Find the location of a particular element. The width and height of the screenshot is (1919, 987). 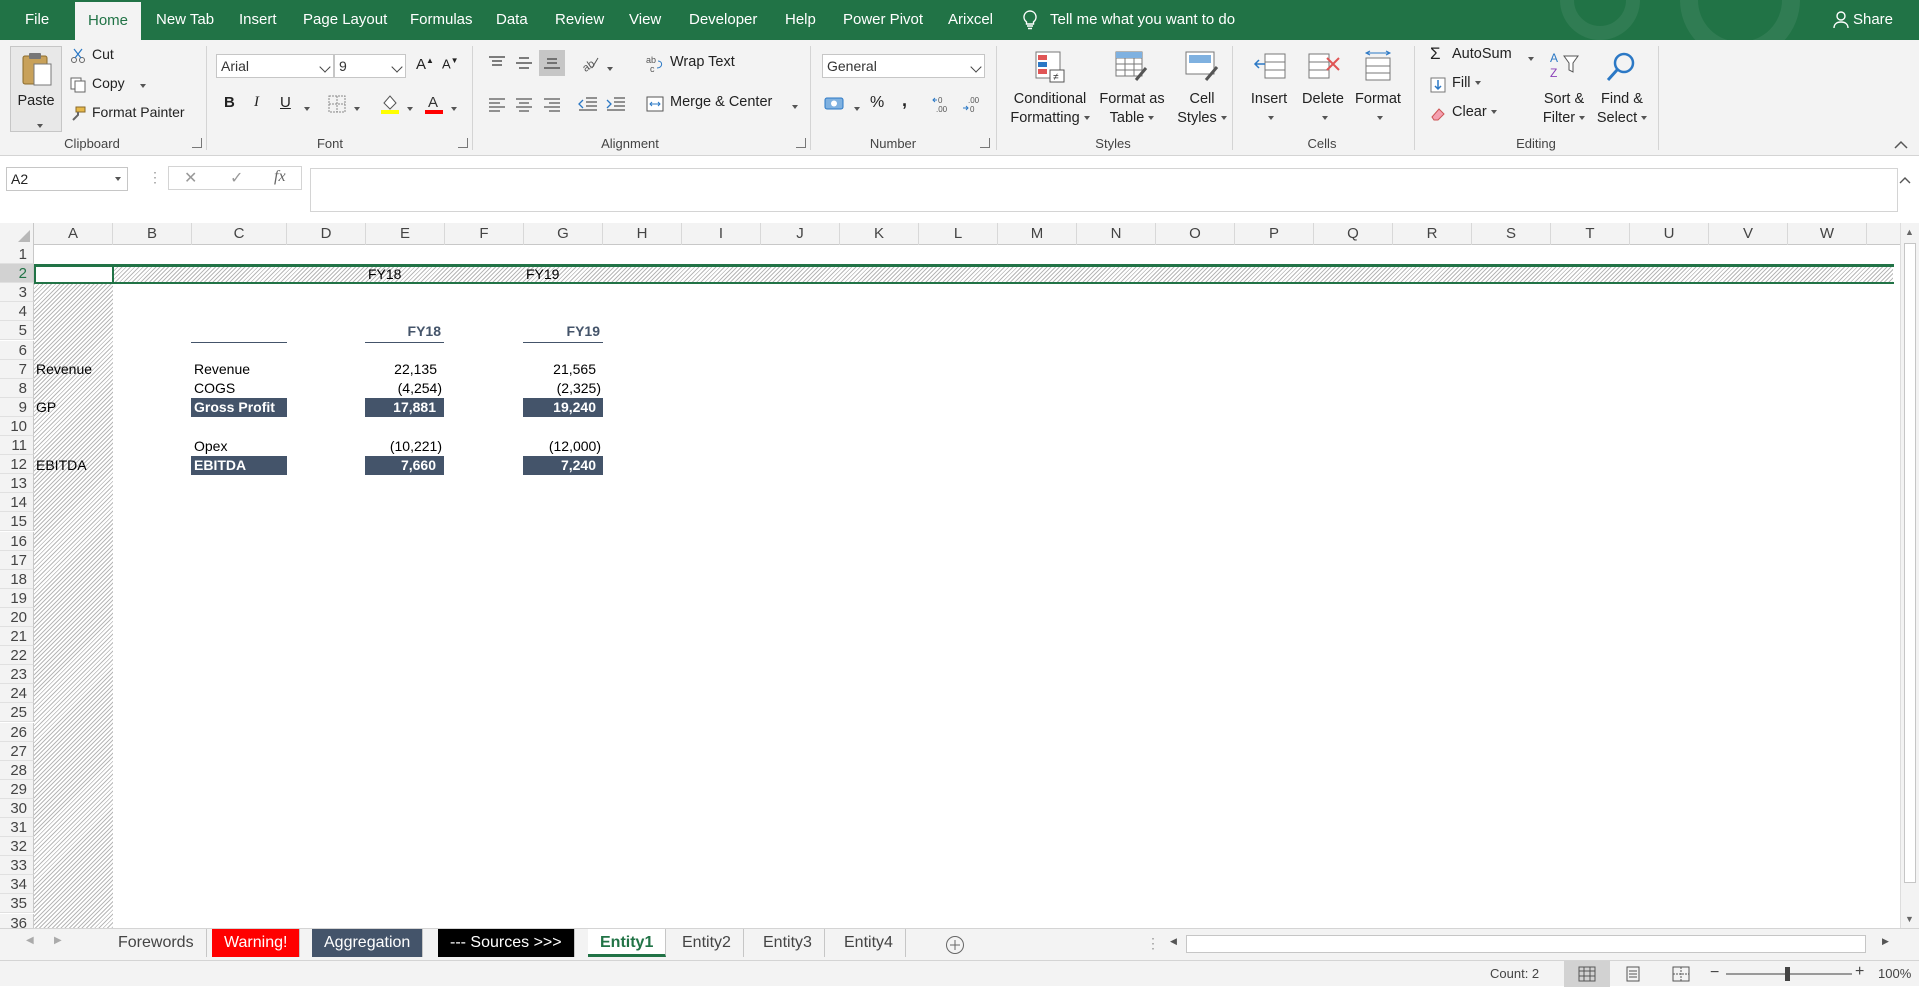

row-header-9: 9 is located at coordinates (17, 407).